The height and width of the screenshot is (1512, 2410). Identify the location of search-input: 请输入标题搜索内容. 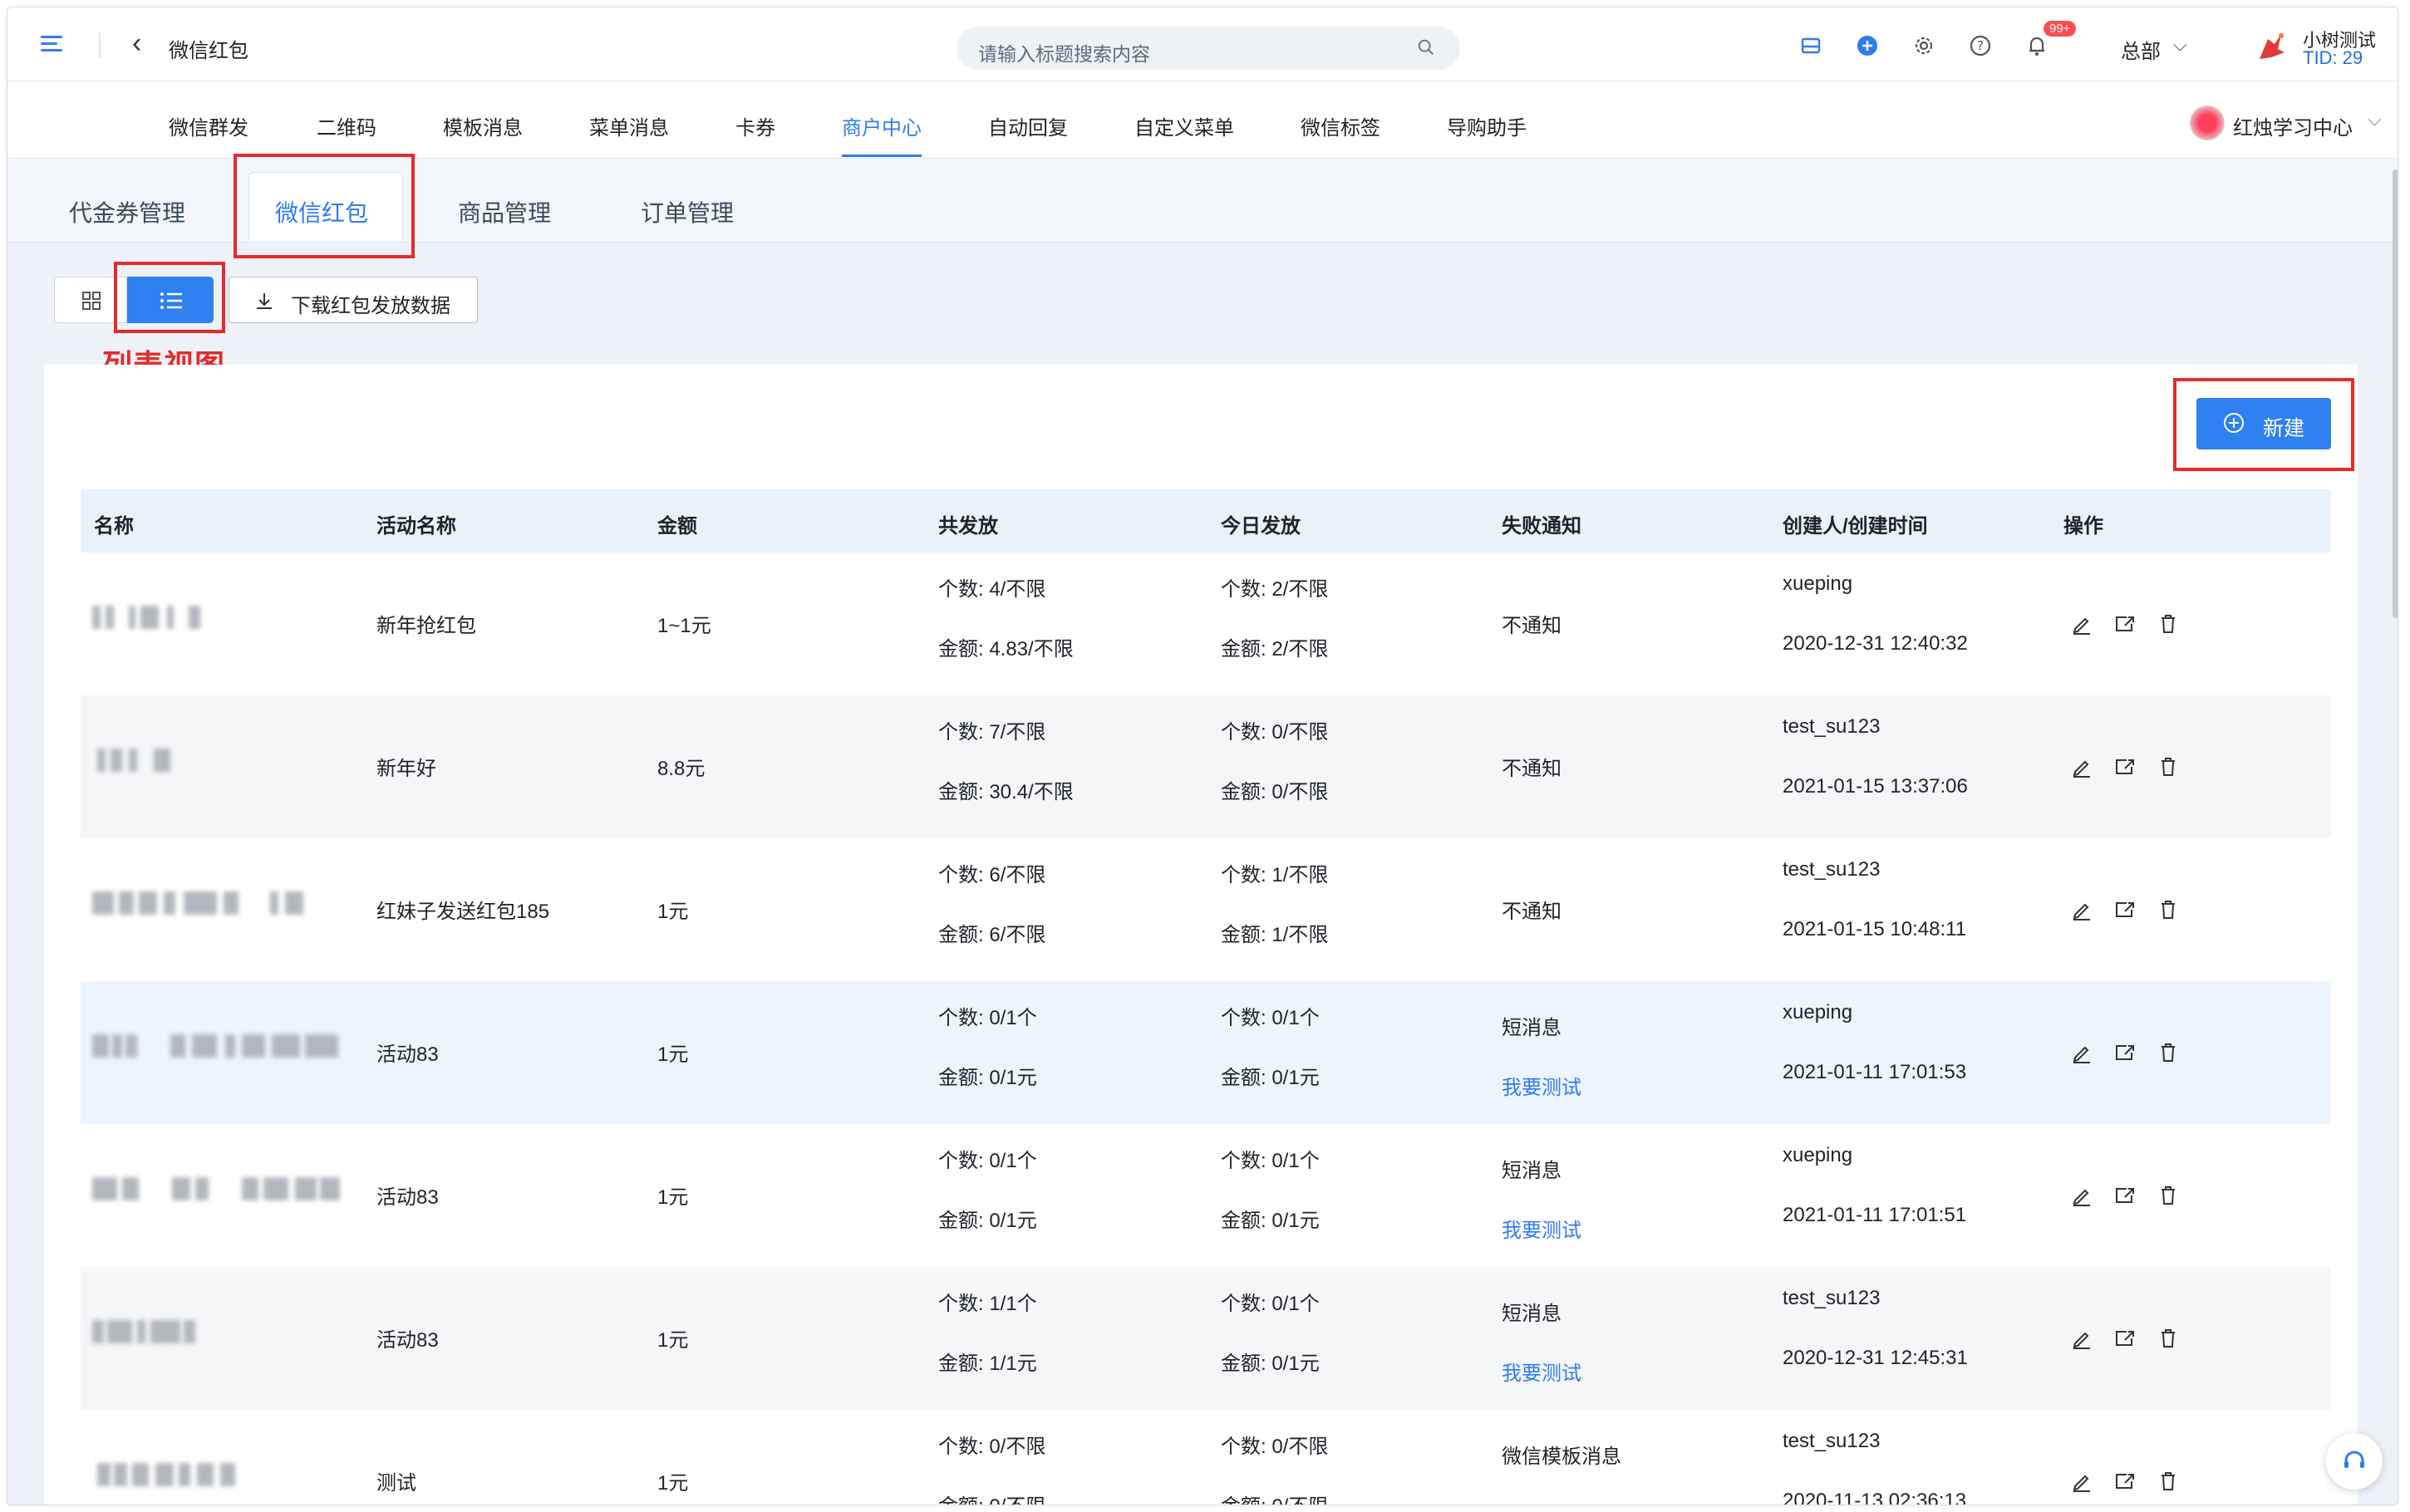
(1208, 49).